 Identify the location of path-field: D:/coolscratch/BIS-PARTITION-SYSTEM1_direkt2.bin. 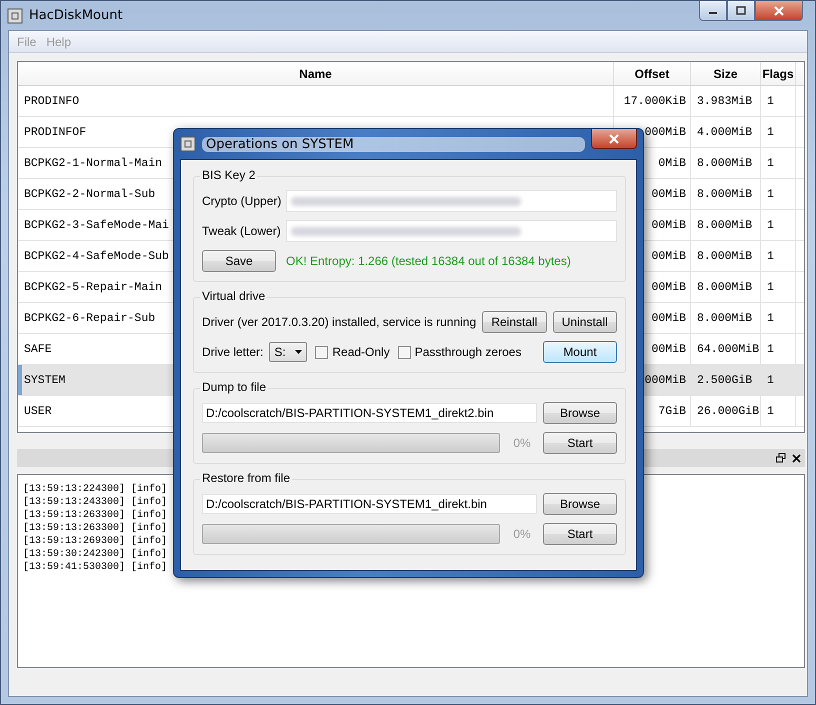
(369, 413).